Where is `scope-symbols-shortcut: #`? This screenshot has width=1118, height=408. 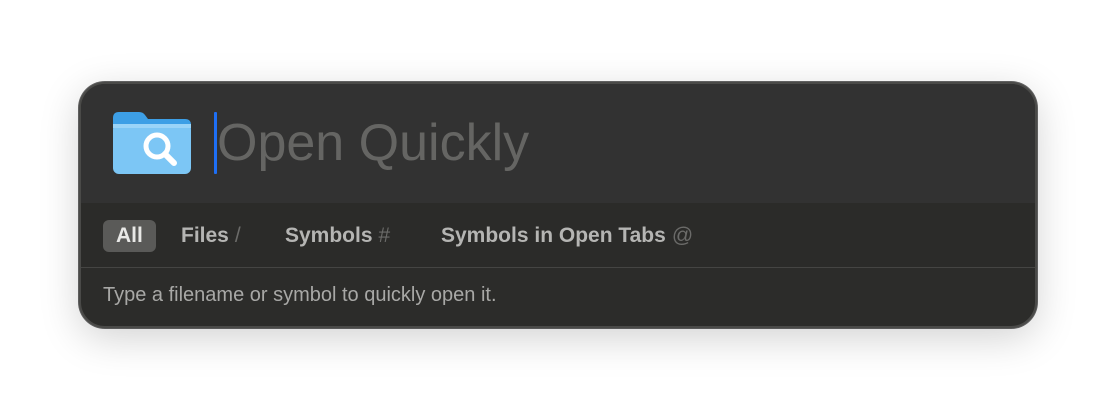
scope-symbols-shortcut: # is located at coordinates (384, 235).